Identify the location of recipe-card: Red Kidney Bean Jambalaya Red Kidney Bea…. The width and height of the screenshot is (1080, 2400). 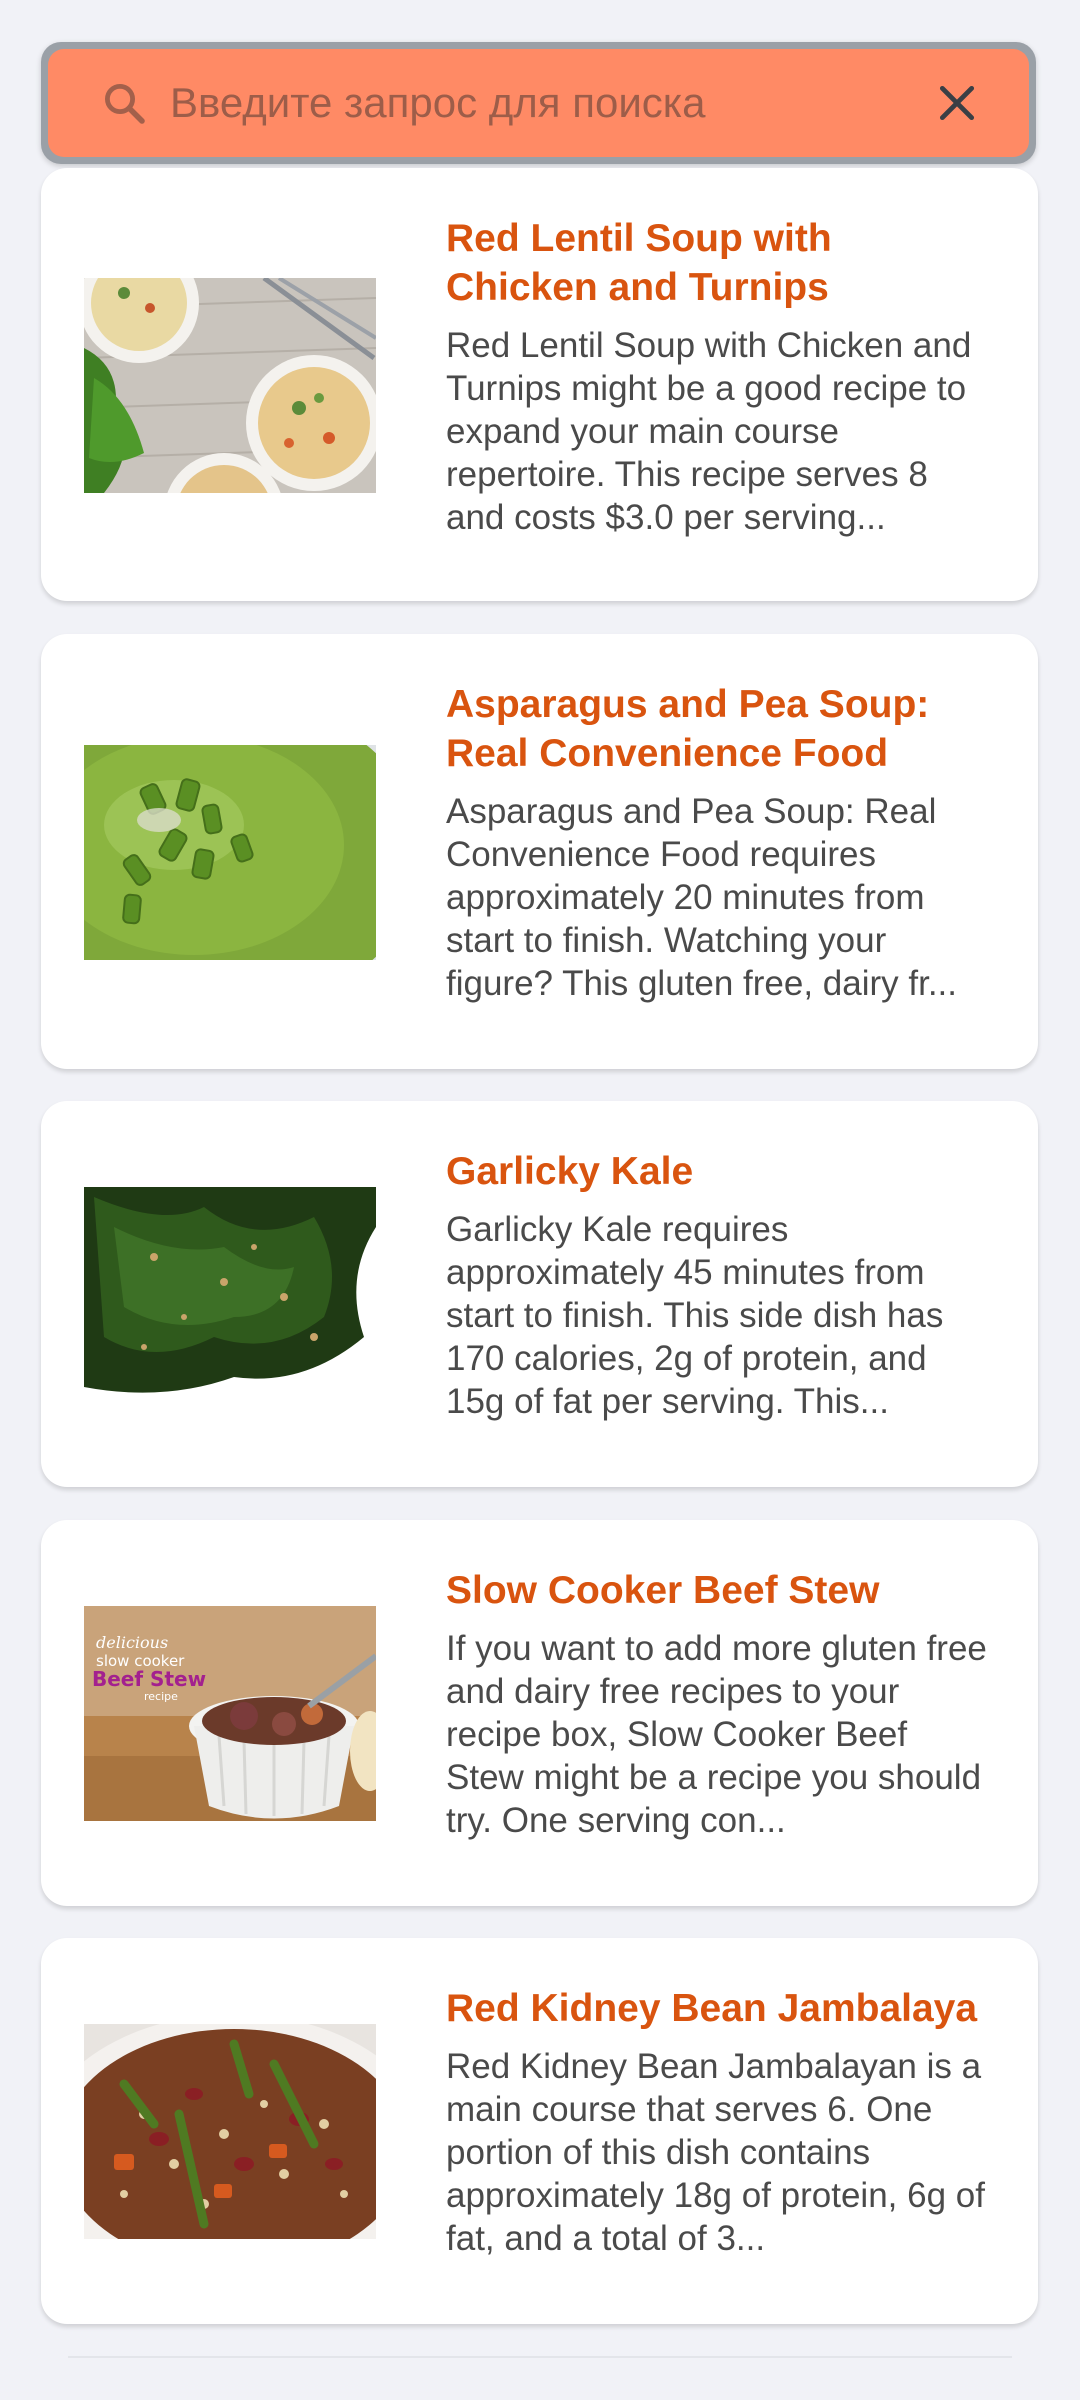
(539, 2131).